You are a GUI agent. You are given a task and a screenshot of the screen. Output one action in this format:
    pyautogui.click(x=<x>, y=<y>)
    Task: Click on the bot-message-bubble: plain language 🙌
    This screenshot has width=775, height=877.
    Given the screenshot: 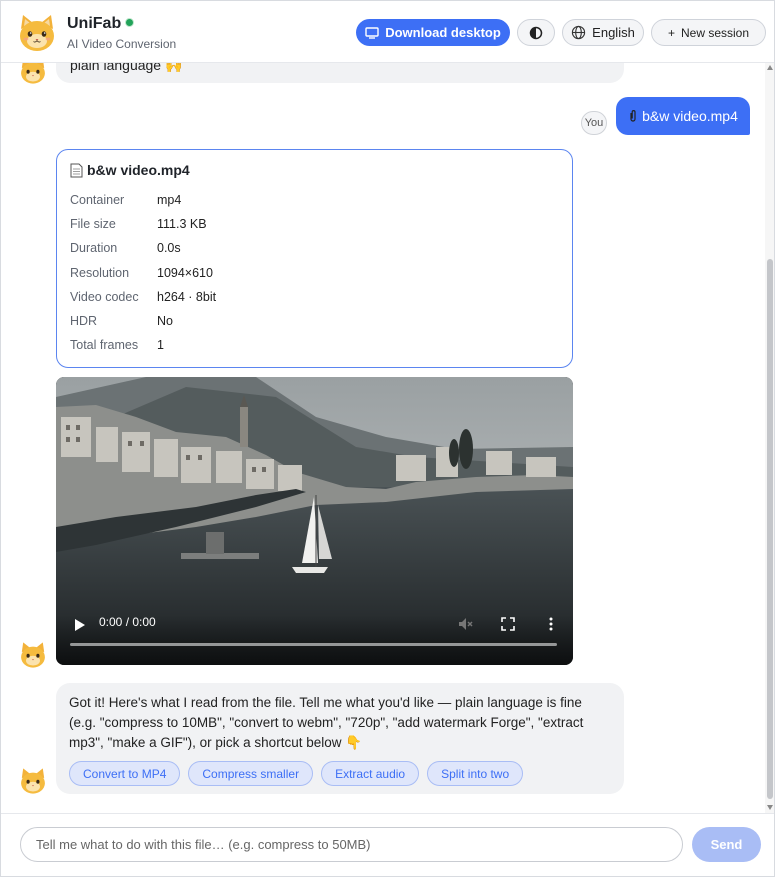 What is the action you would take?
    pyautogui.click(x=340, y=73)
    